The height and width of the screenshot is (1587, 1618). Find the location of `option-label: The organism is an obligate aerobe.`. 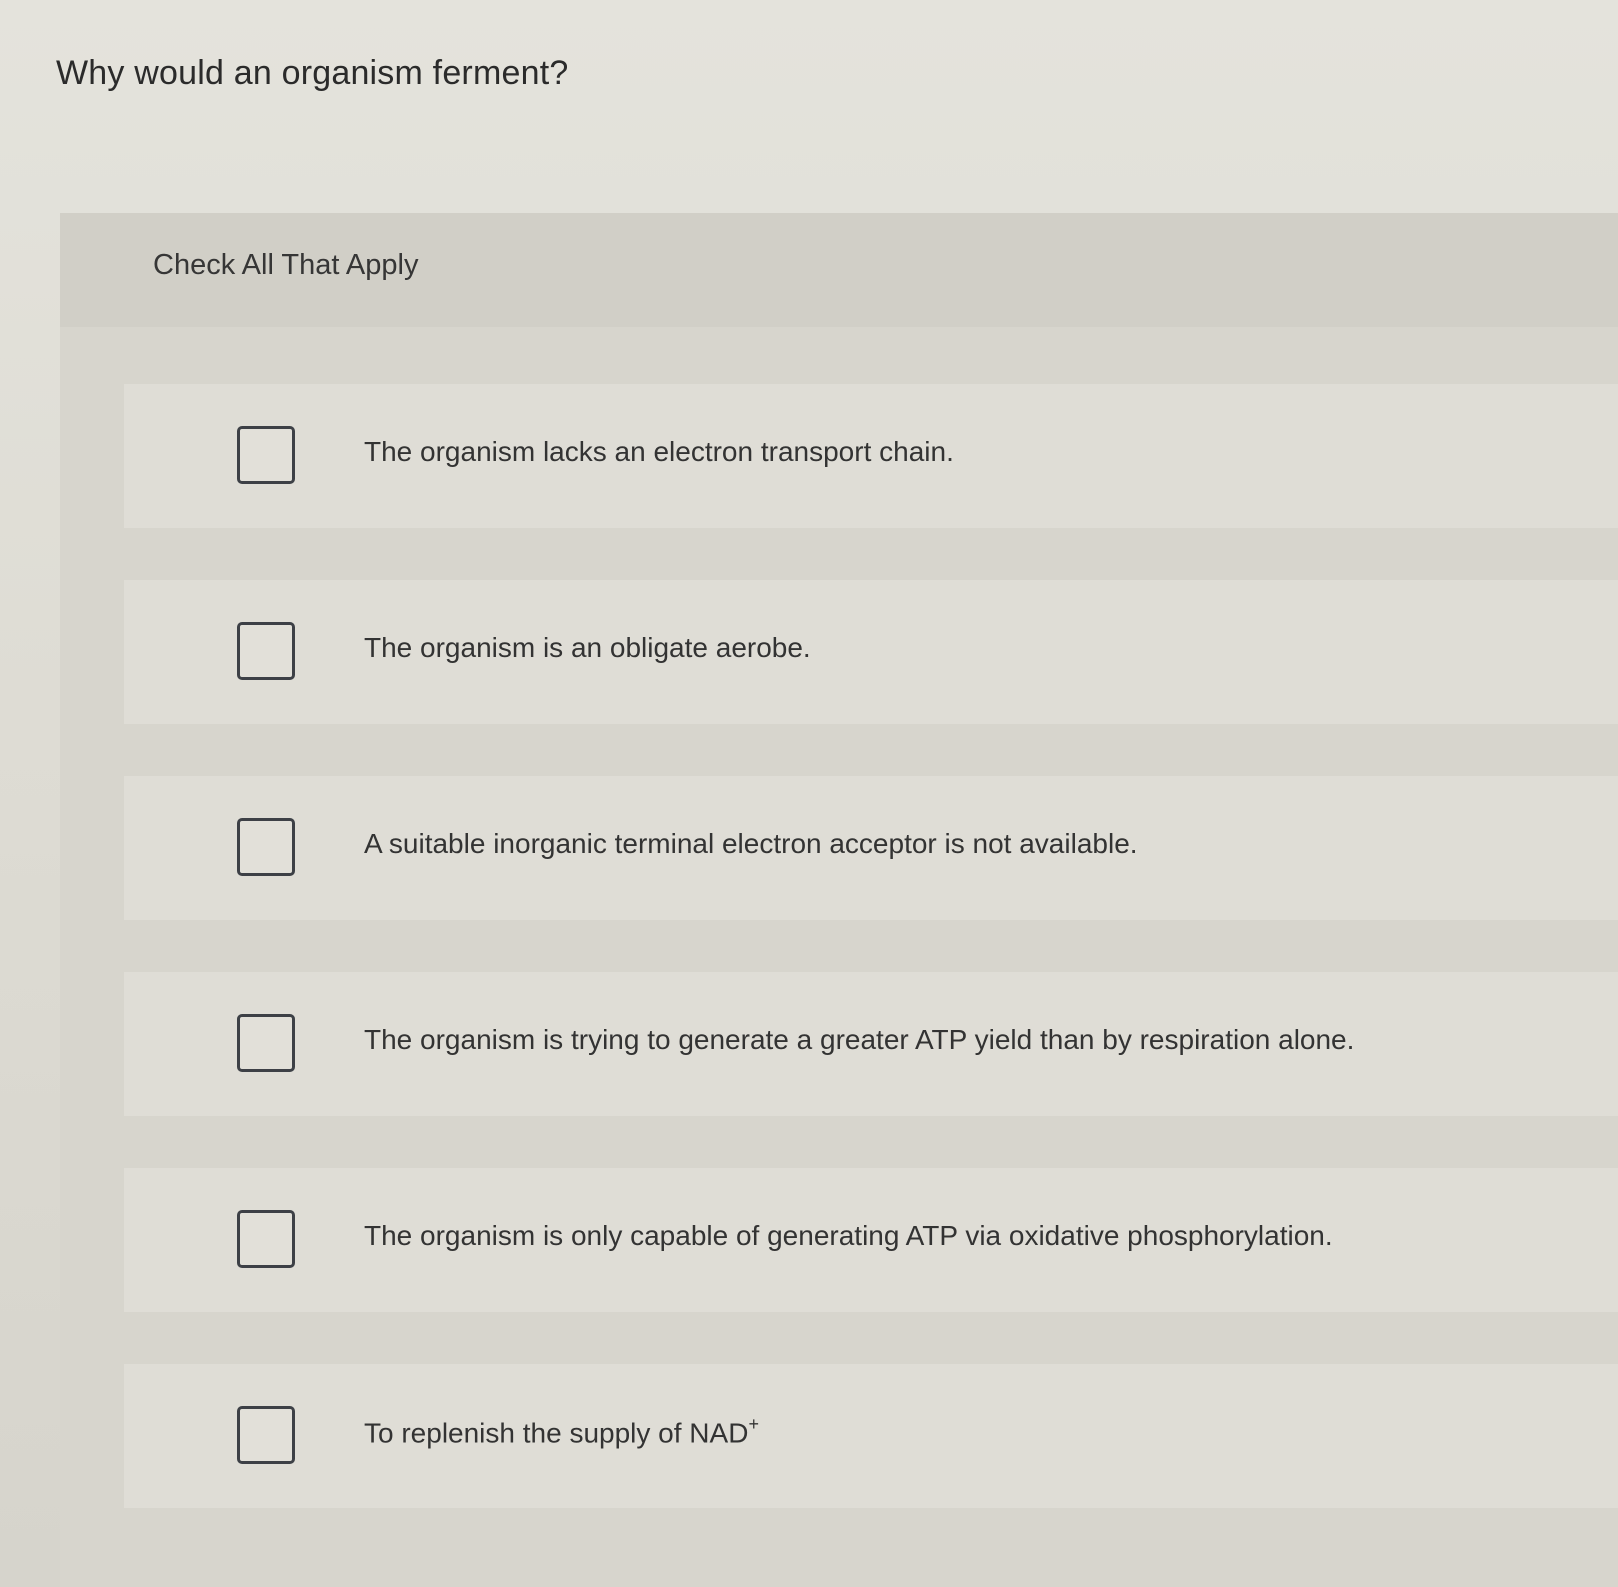

option-label: The organism is an obligate aerobe. is located at coordinates (587, 647).